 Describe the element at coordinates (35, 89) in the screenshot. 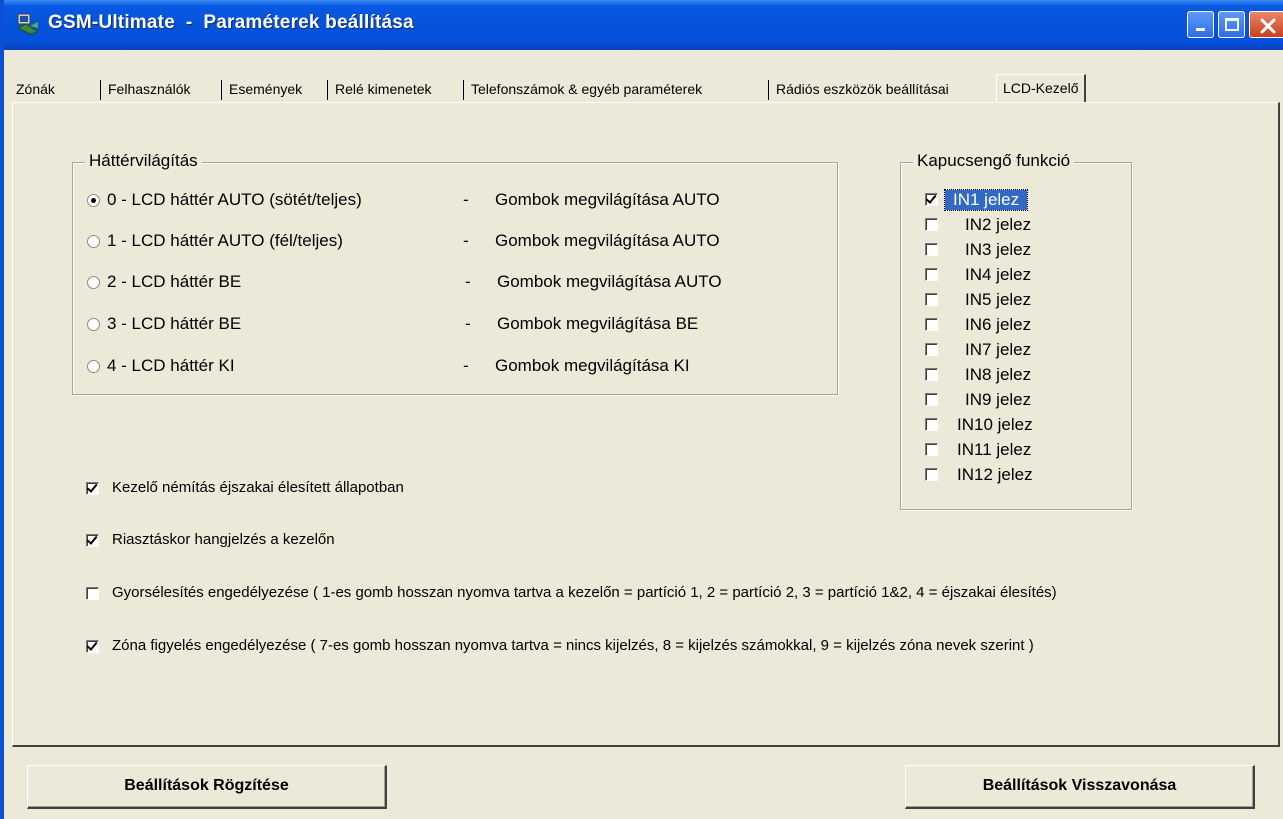

I see `tab-zonak: Zónák` at that location.